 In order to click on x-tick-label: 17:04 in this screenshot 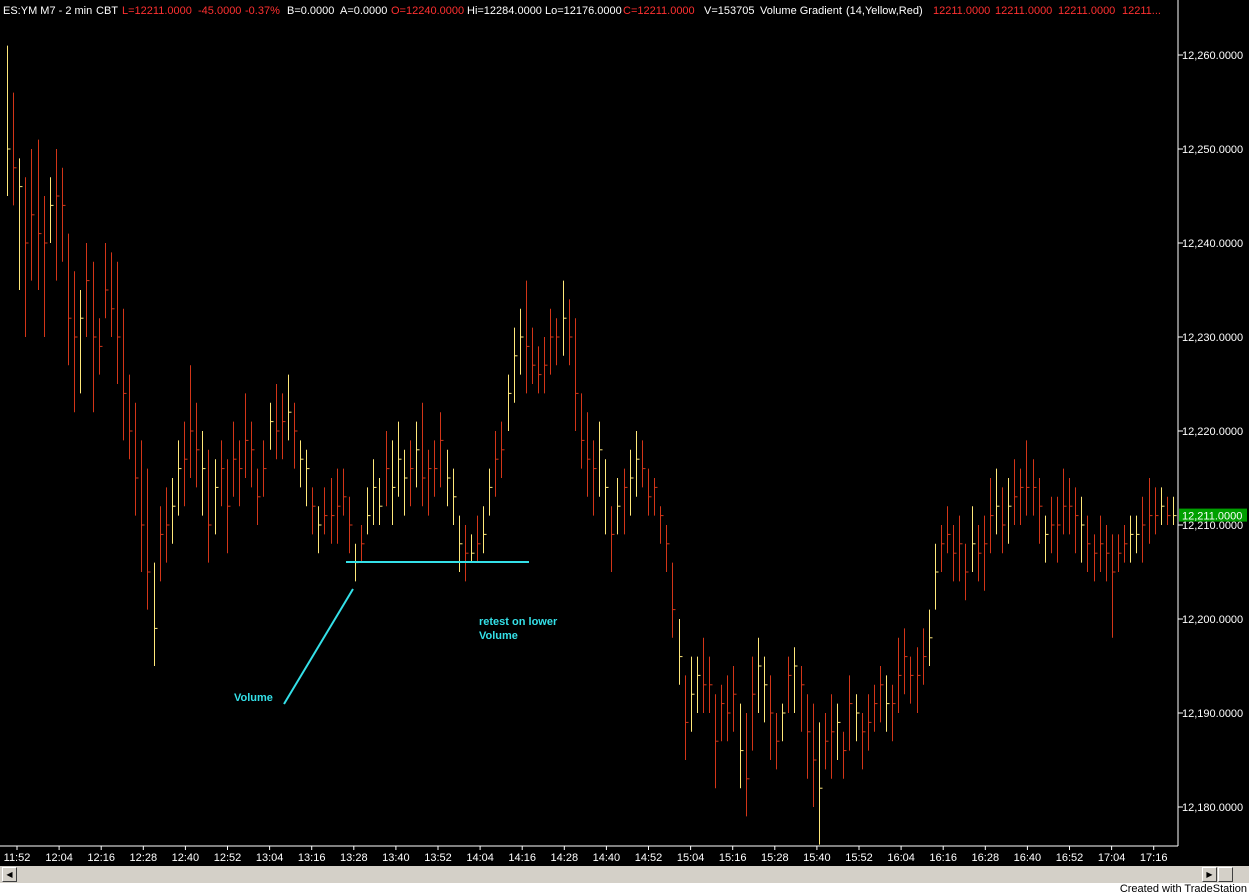, I will do `click(1112, 858)`.